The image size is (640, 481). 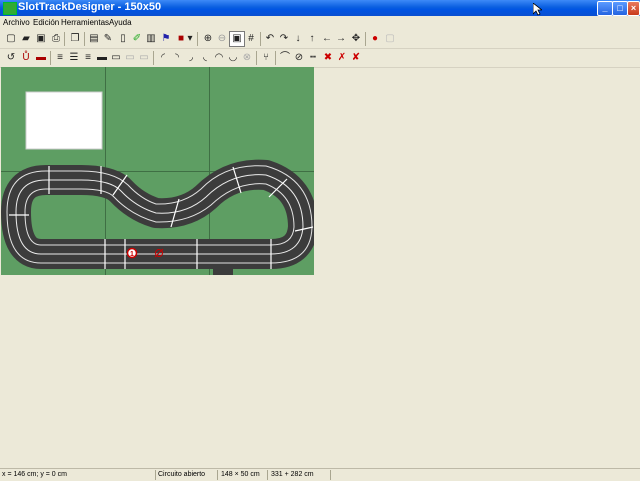 What do you see at coordinates (270, 39) in the screenshot?
I see `rotate-left-icon: ↶` at bounding box center [270, 39].